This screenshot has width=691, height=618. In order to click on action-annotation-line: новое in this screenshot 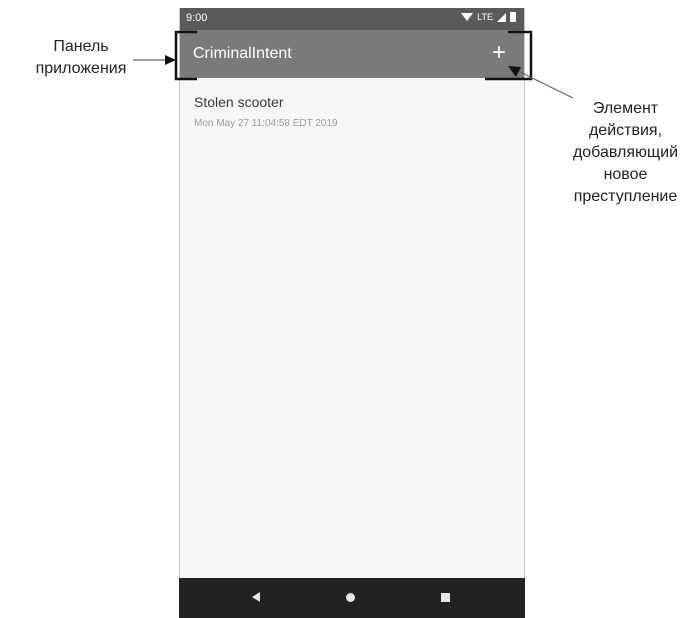, I will do `click(625, 174)`.